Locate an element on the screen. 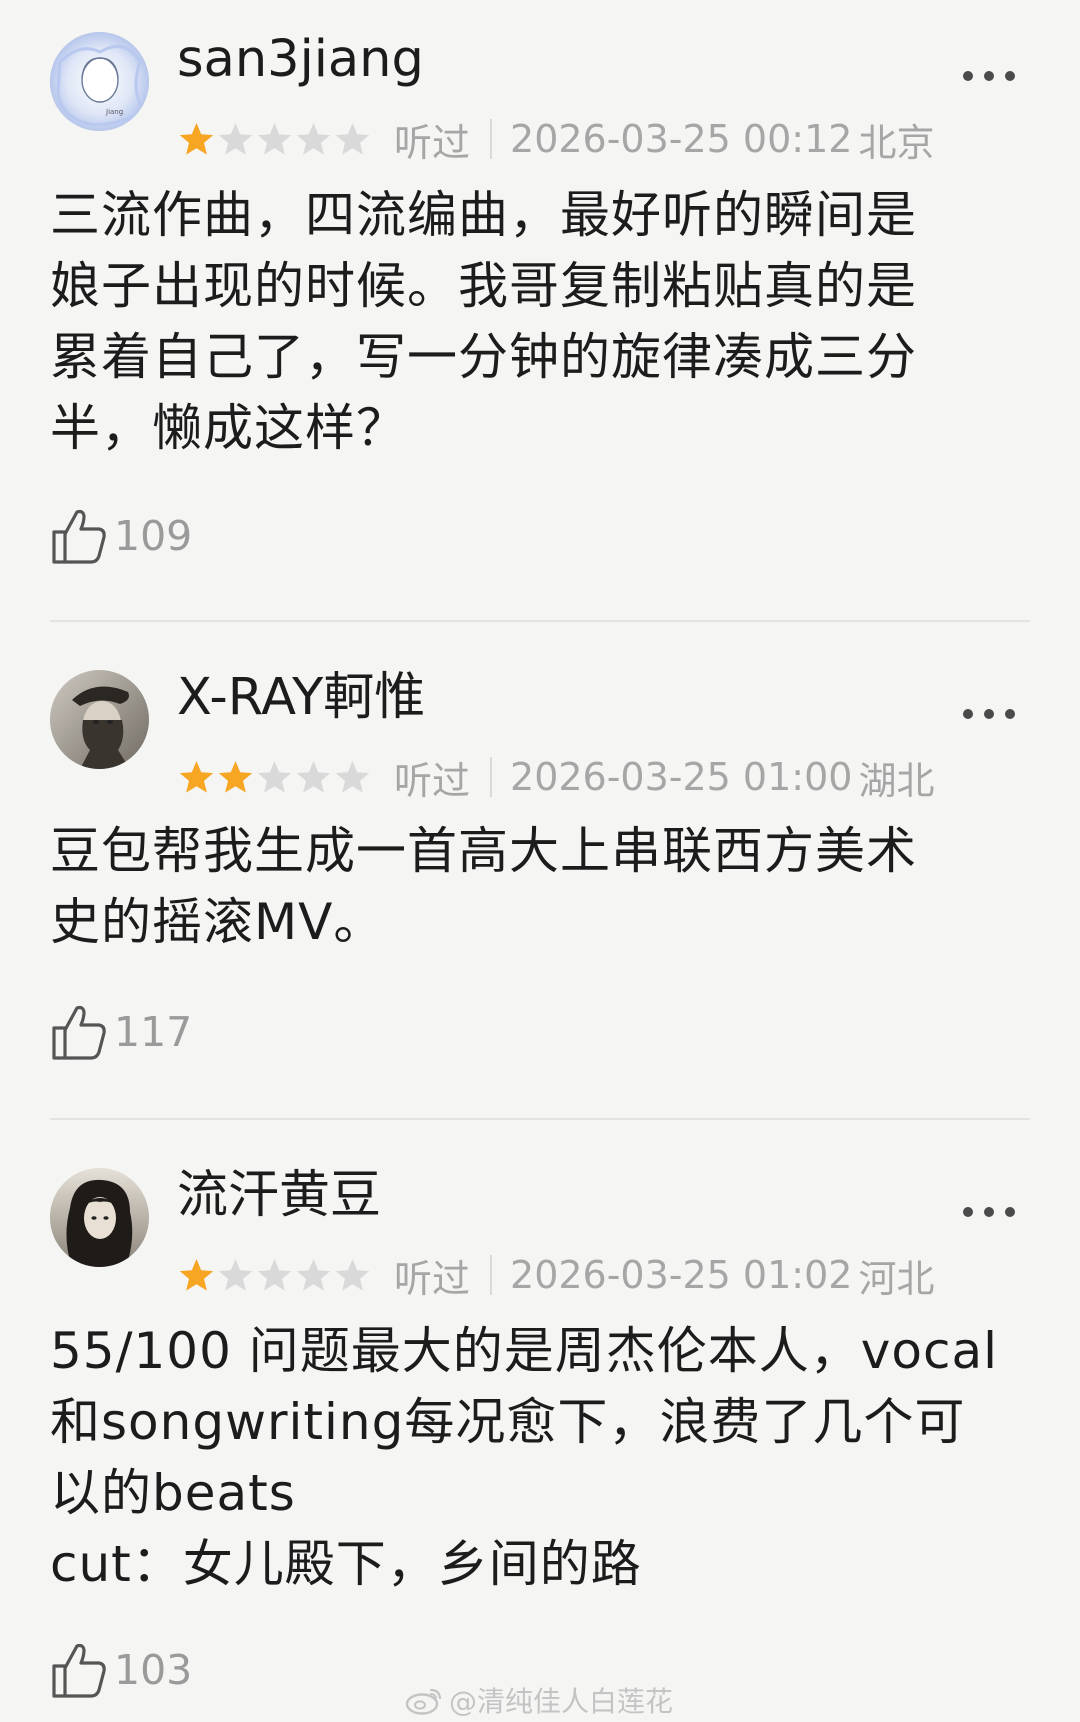  review-meta: 听过 2026-03-25 01:00 湖北 is located at coordinates (556, 777).